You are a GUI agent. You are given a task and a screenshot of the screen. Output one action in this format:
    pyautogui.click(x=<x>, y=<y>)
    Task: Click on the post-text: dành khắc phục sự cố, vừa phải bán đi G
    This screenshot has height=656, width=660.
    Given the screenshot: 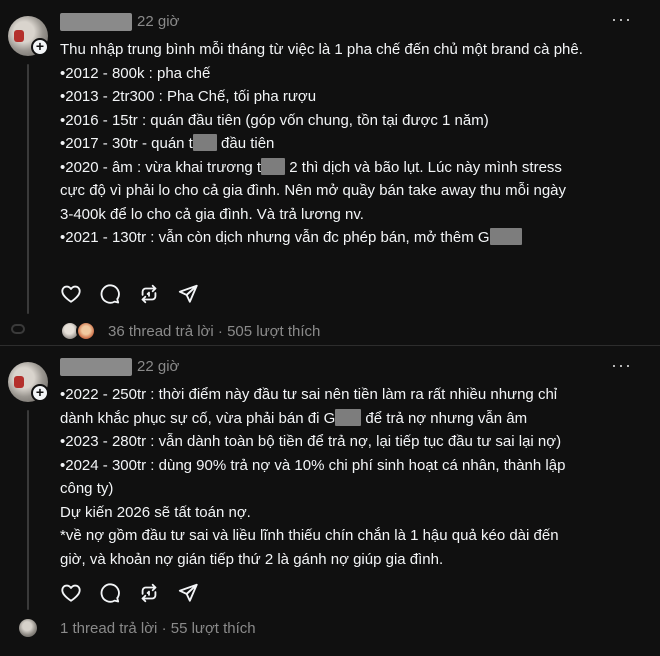 What is the action you would take?
    pyautogui.click(x=198, y=418)
    